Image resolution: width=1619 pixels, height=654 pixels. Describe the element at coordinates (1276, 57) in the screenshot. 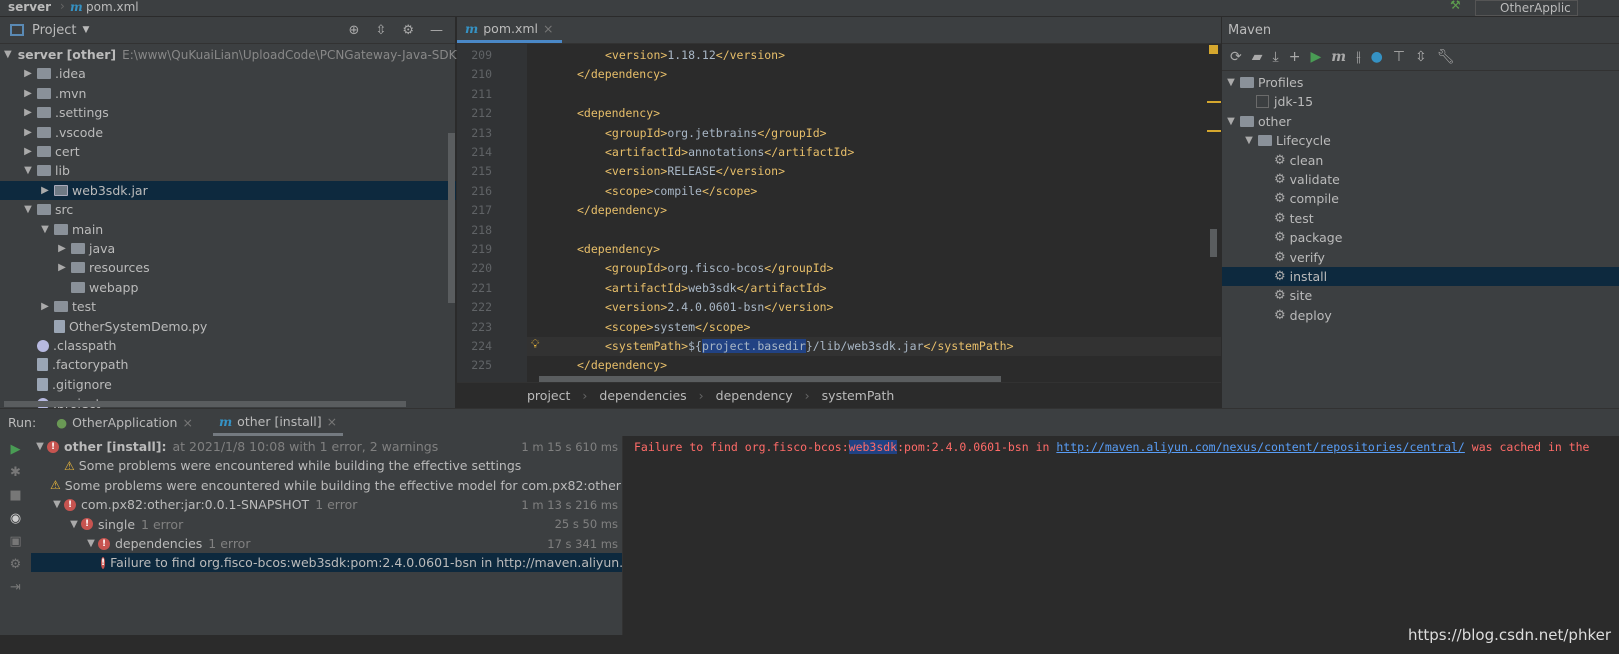

I see `download-icon: ⤓` at that location.